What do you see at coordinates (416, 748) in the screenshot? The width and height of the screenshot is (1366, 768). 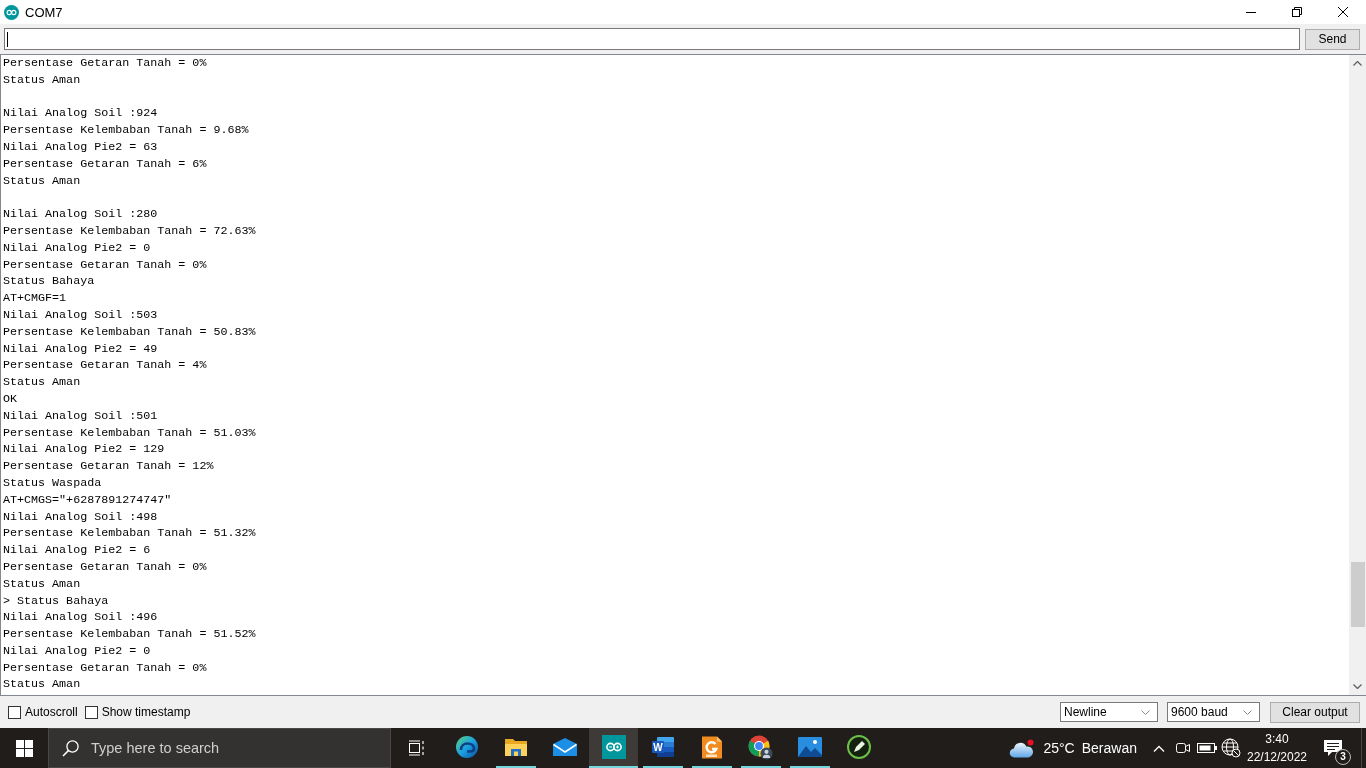 I see `task-view-icon` at bounding box center [416, 748].